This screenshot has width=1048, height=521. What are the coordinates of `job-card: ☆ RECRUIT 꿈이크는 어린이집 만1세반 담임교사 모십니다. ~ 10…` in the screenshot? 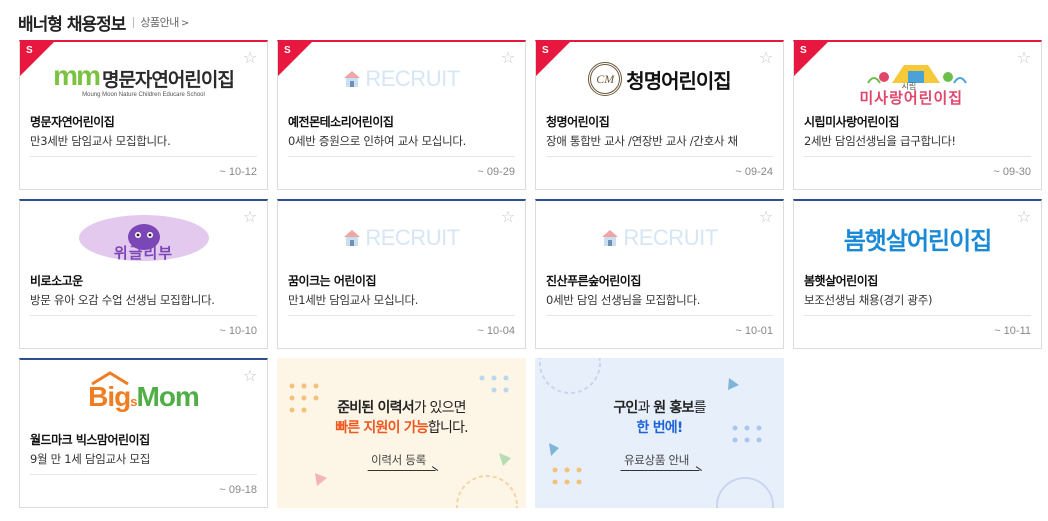 It's located at (401, 274).